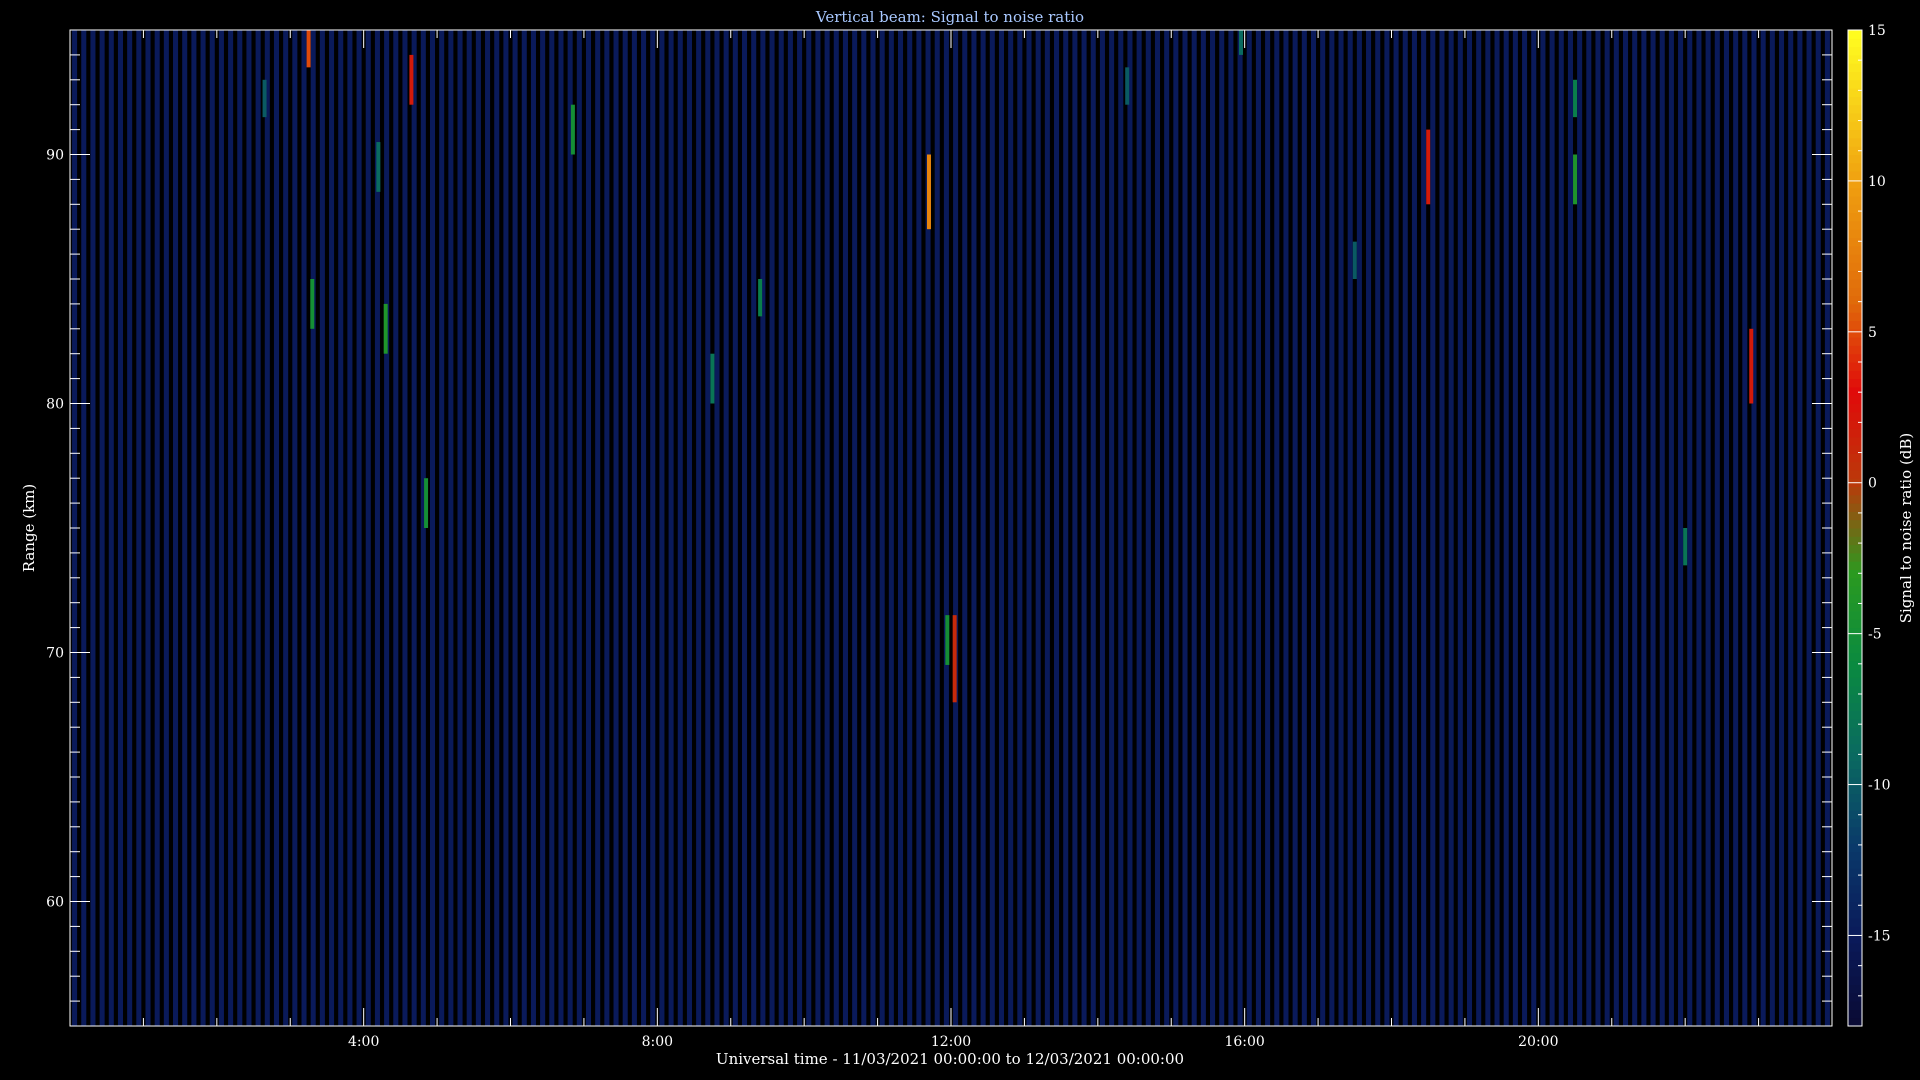 The image size is (1920, 1080). Describe the element at coordinates (1877, 31) in the screenshot. I see `colorbar-tick-label: 15` at that location.